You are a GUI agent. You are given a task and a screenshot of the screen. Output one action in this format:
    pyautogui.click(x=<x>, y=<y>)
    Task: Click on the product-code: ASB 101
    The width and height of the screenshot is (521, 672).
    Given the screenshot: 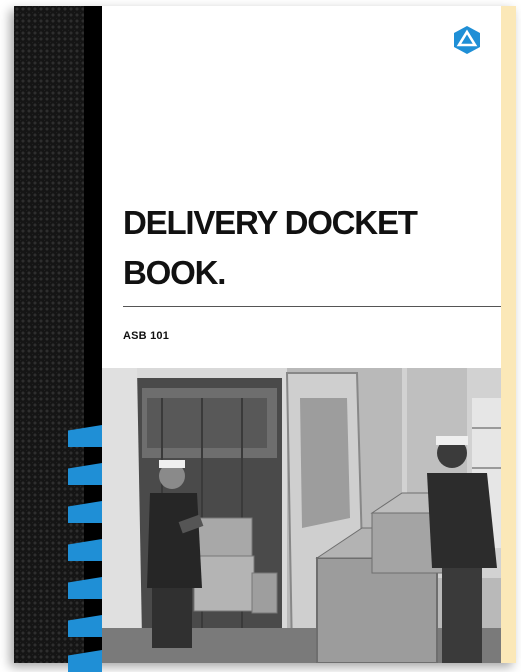 What is the action you would take?
    pyautogui.click(x=146, y=336)
    